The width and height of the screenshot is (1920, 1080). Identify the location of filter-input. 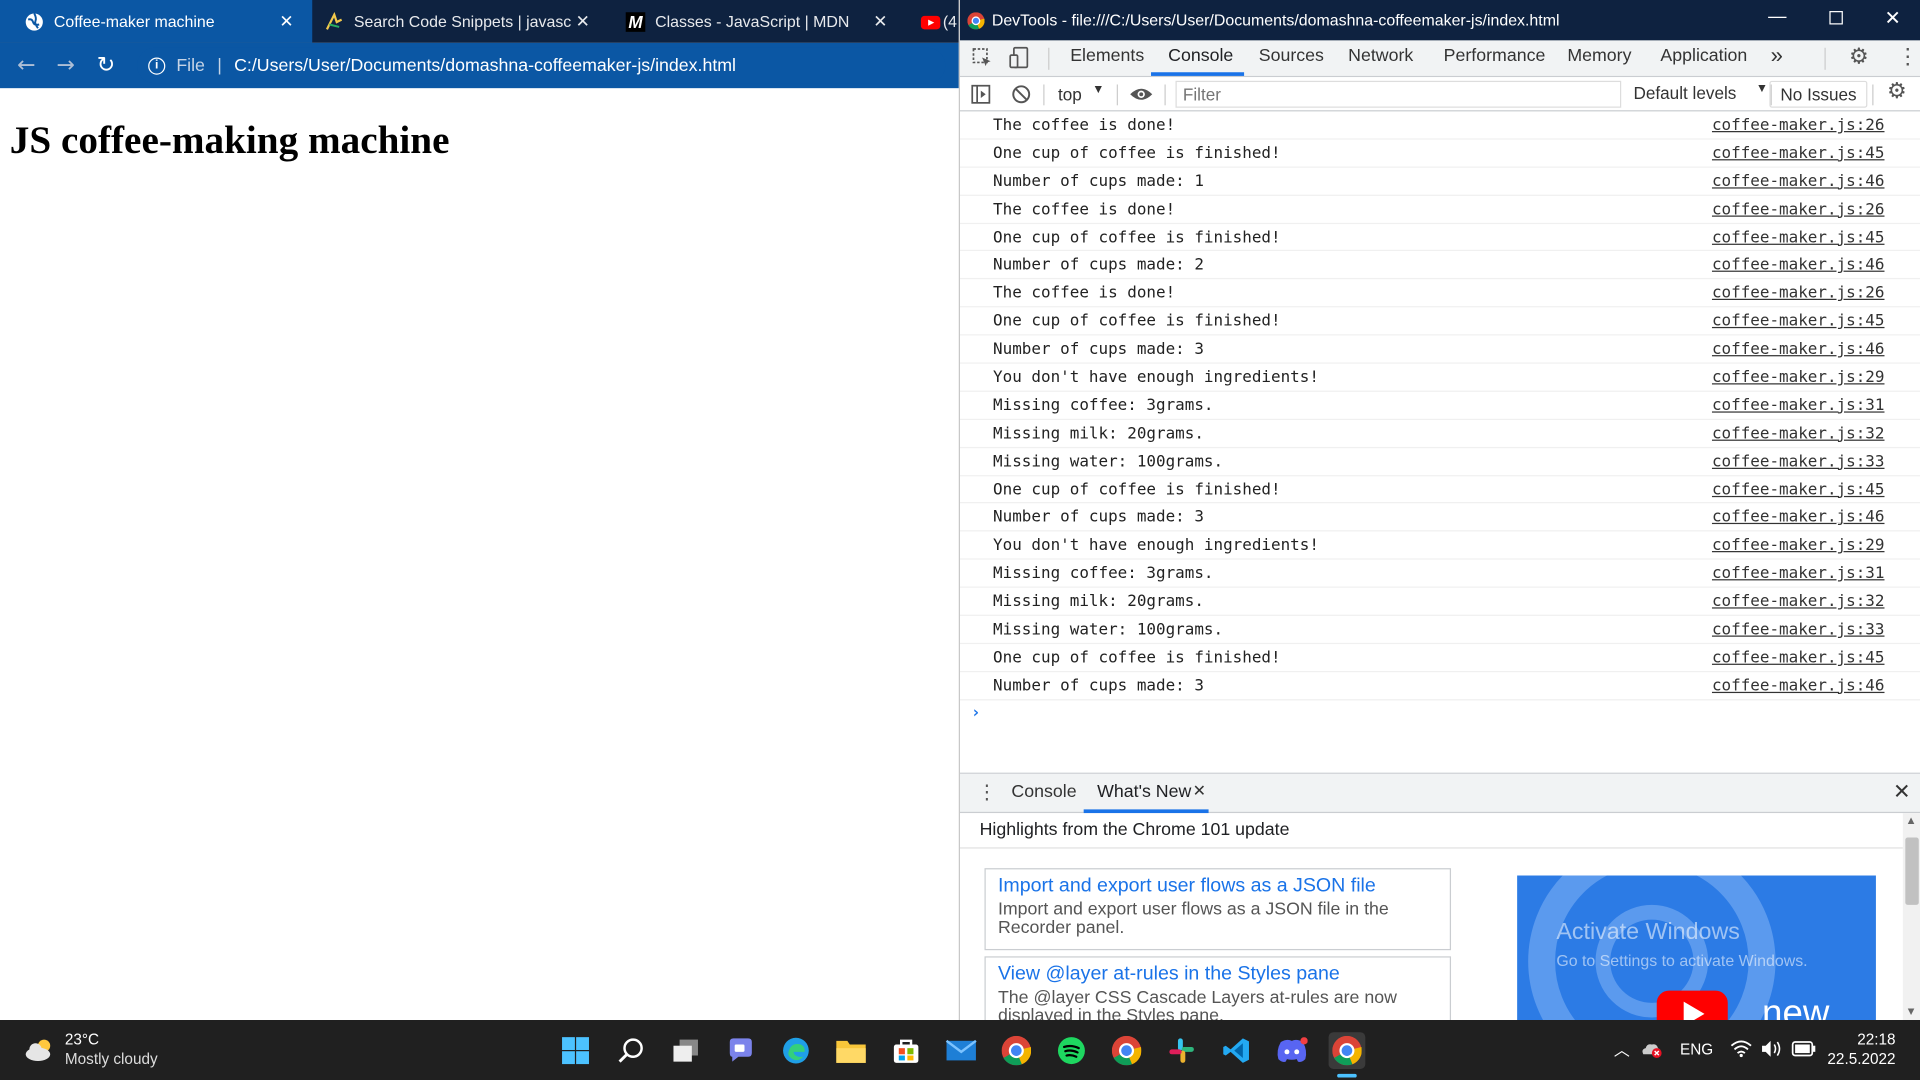
(1398, 94).